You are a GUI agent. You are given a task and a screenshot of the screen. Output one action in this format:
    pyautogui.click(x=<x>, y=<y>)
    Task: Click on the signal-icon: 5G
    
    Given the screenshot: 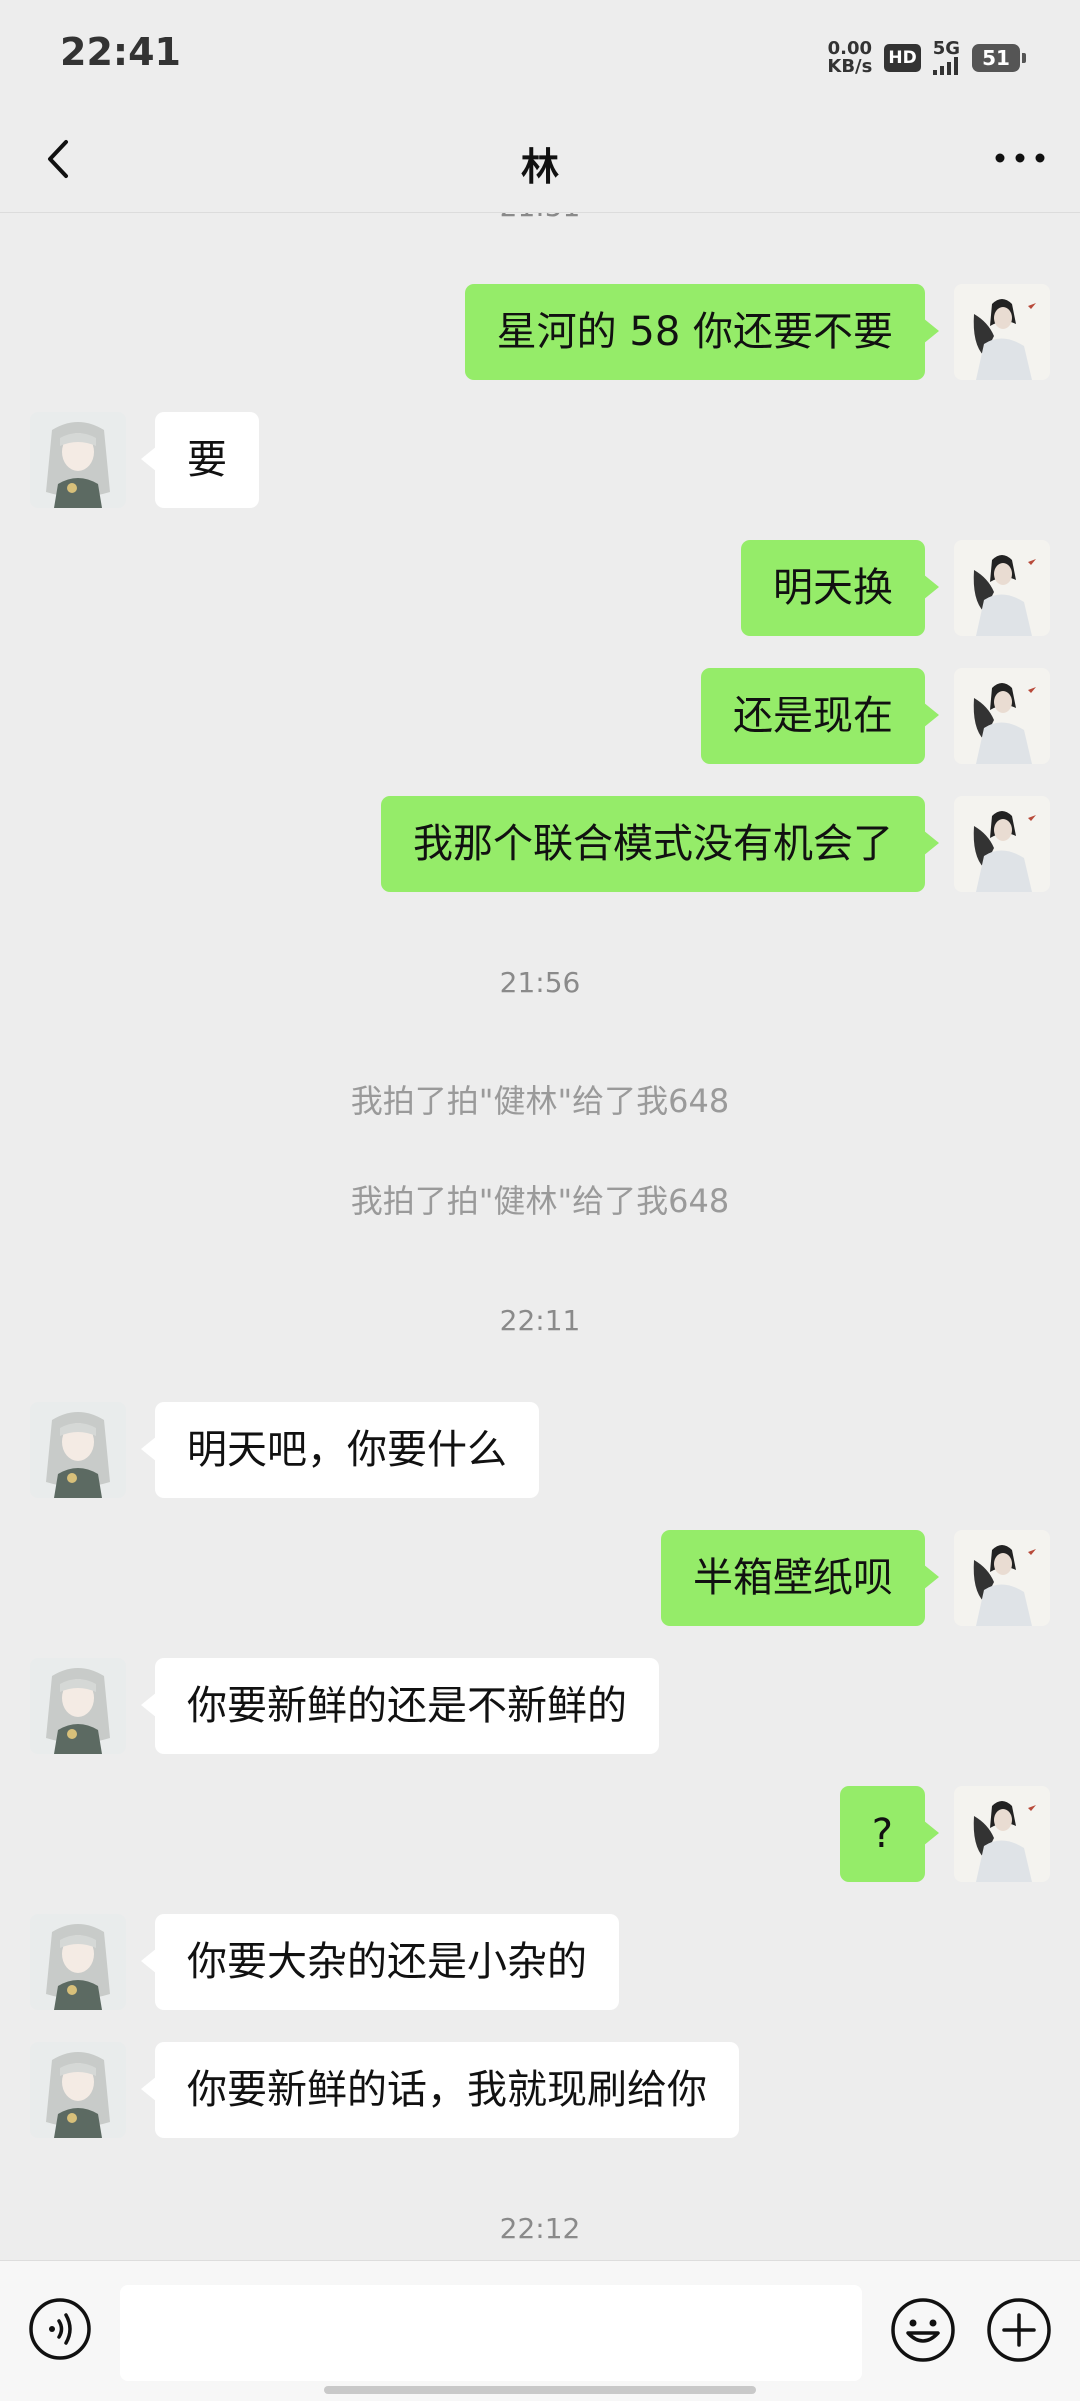 What is the action you would take?
    pyautogui.click(x=946, y=56)
    